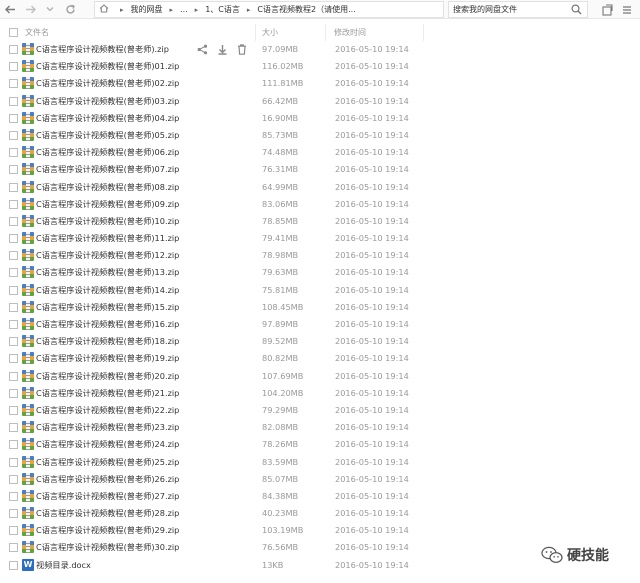 The height and width of the screenshot is (583, 640). I want to click on download-icon, so click(222, 49).